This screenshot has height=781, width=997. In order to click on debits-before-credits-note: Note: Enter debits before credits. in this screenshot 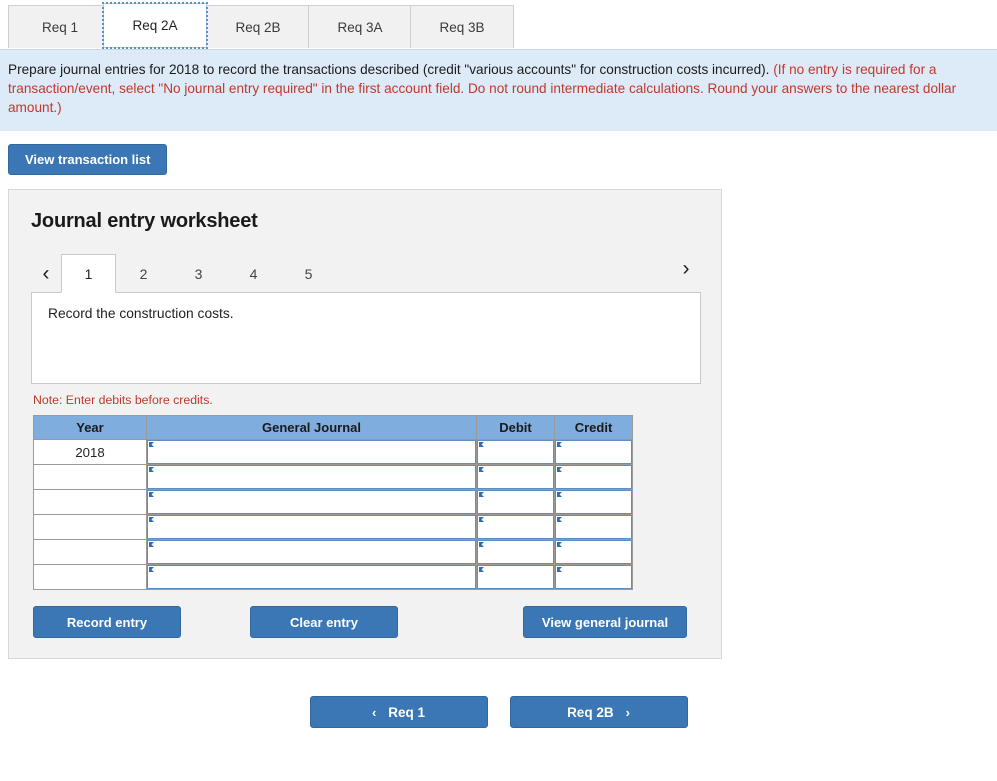, I will do `click(123, 400)`.